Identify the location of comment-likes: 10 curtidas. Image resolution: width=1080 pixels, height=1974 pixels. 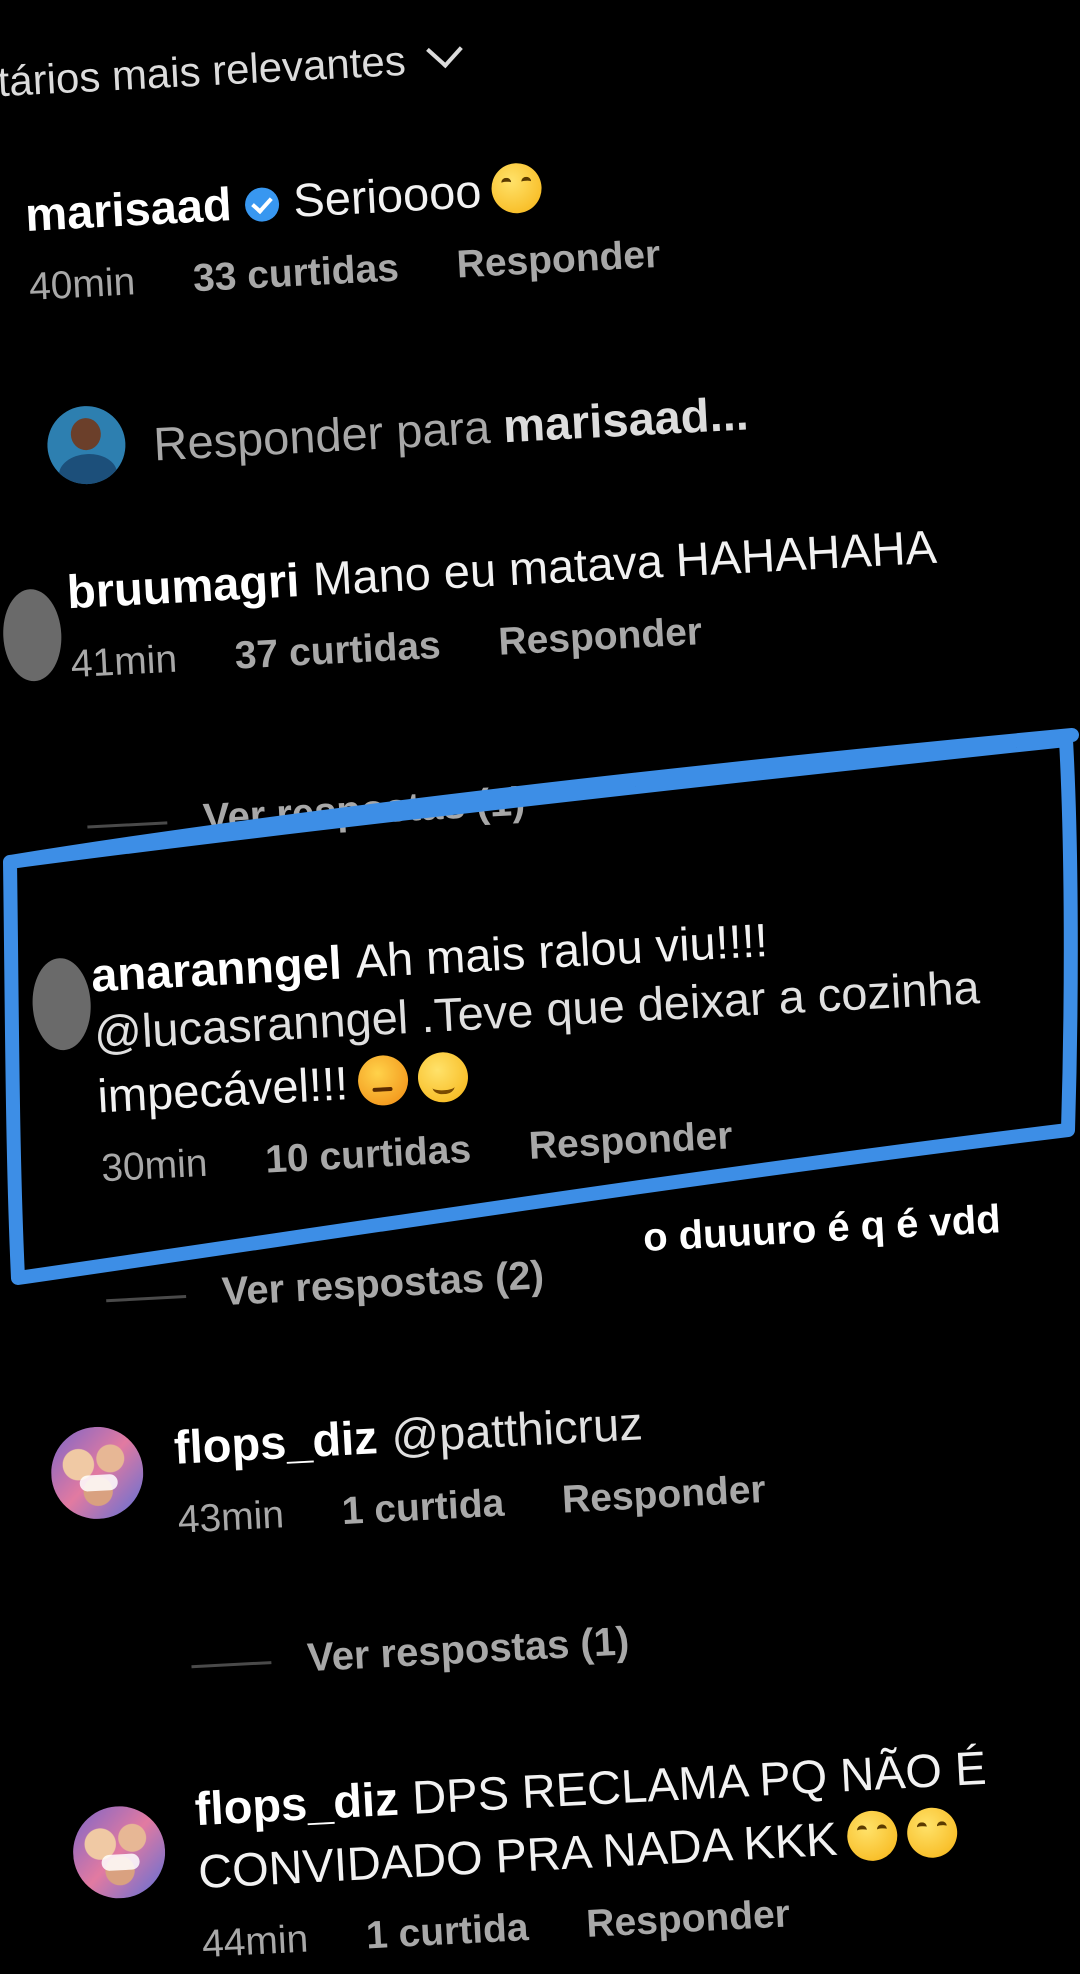
(368, 1155).